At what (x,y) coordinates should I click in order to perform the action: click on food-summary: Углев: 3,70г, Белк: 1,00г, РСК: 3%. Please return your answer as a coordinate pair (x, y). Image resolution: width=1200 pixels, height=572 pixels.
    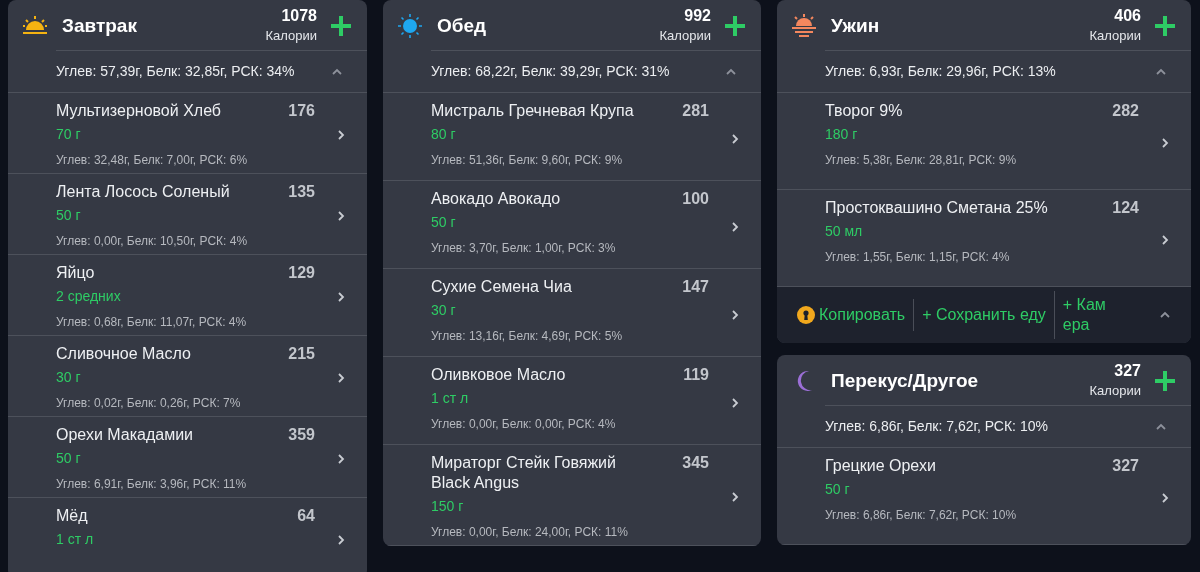
    Looking at the image, I should click on (524, 248).